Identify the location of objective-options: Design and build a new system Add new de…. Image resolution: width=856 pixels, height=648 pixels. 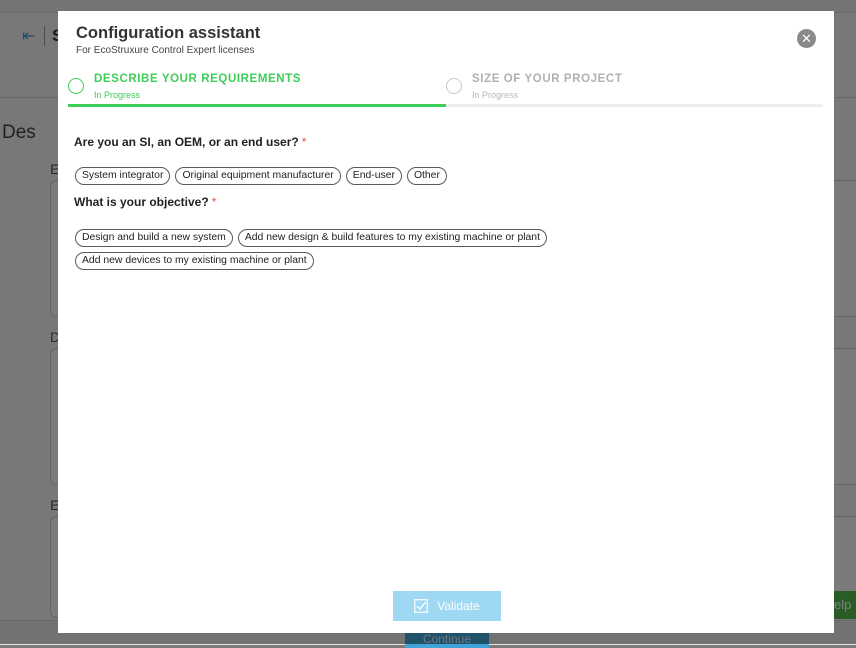
(311, 238).